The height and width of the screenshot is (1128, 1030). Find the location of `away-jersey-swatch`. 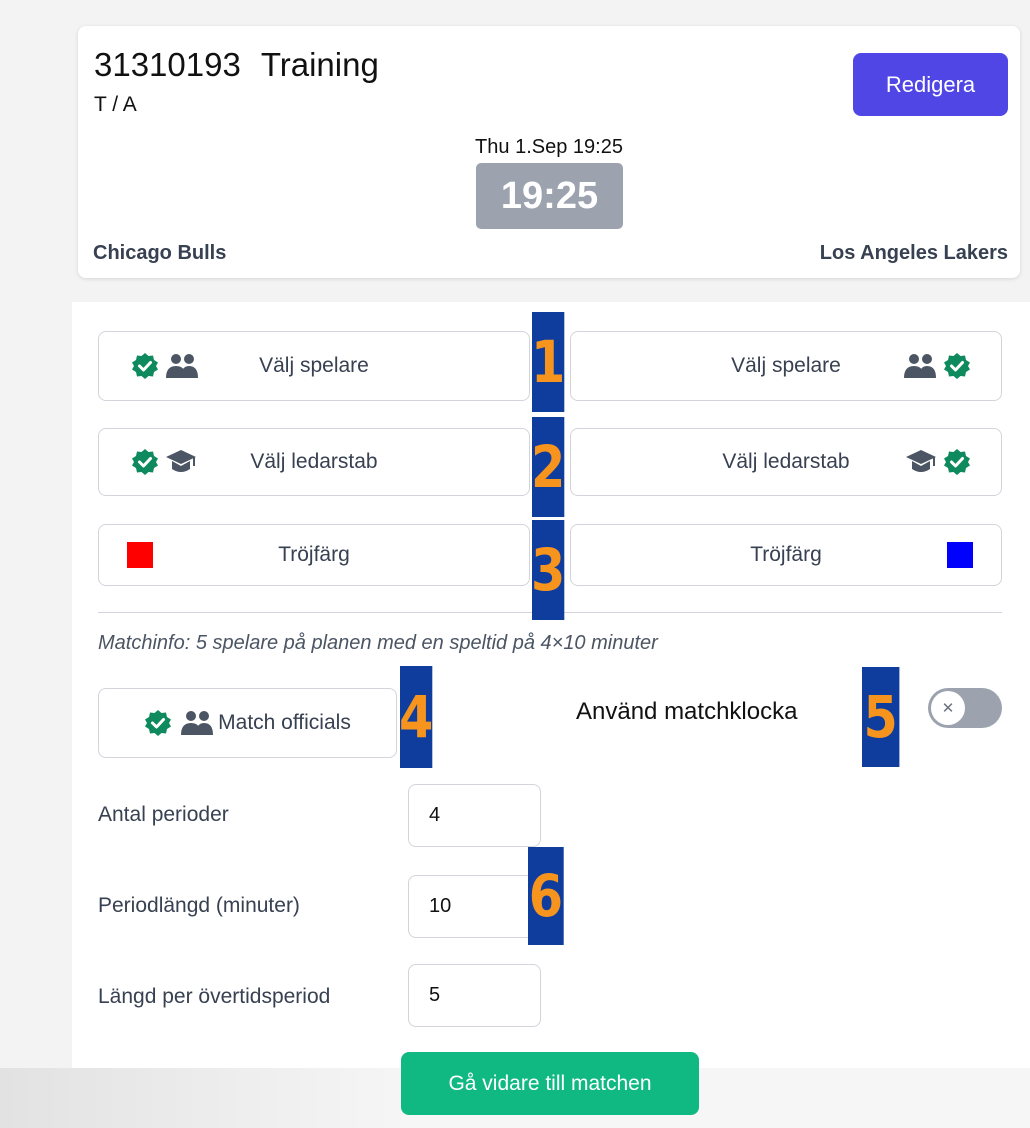

away-jersey-swatch is located at coordinates (960, 555).